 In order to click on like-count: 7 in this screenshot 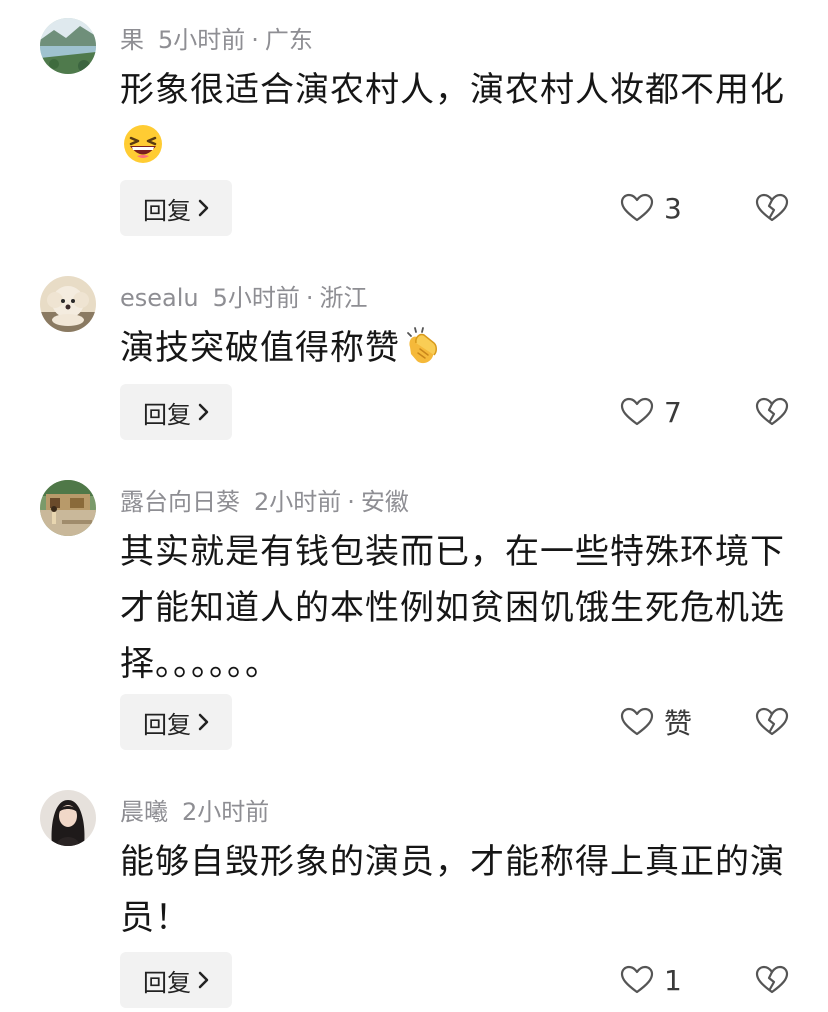, I will do `click(673, 412)`.